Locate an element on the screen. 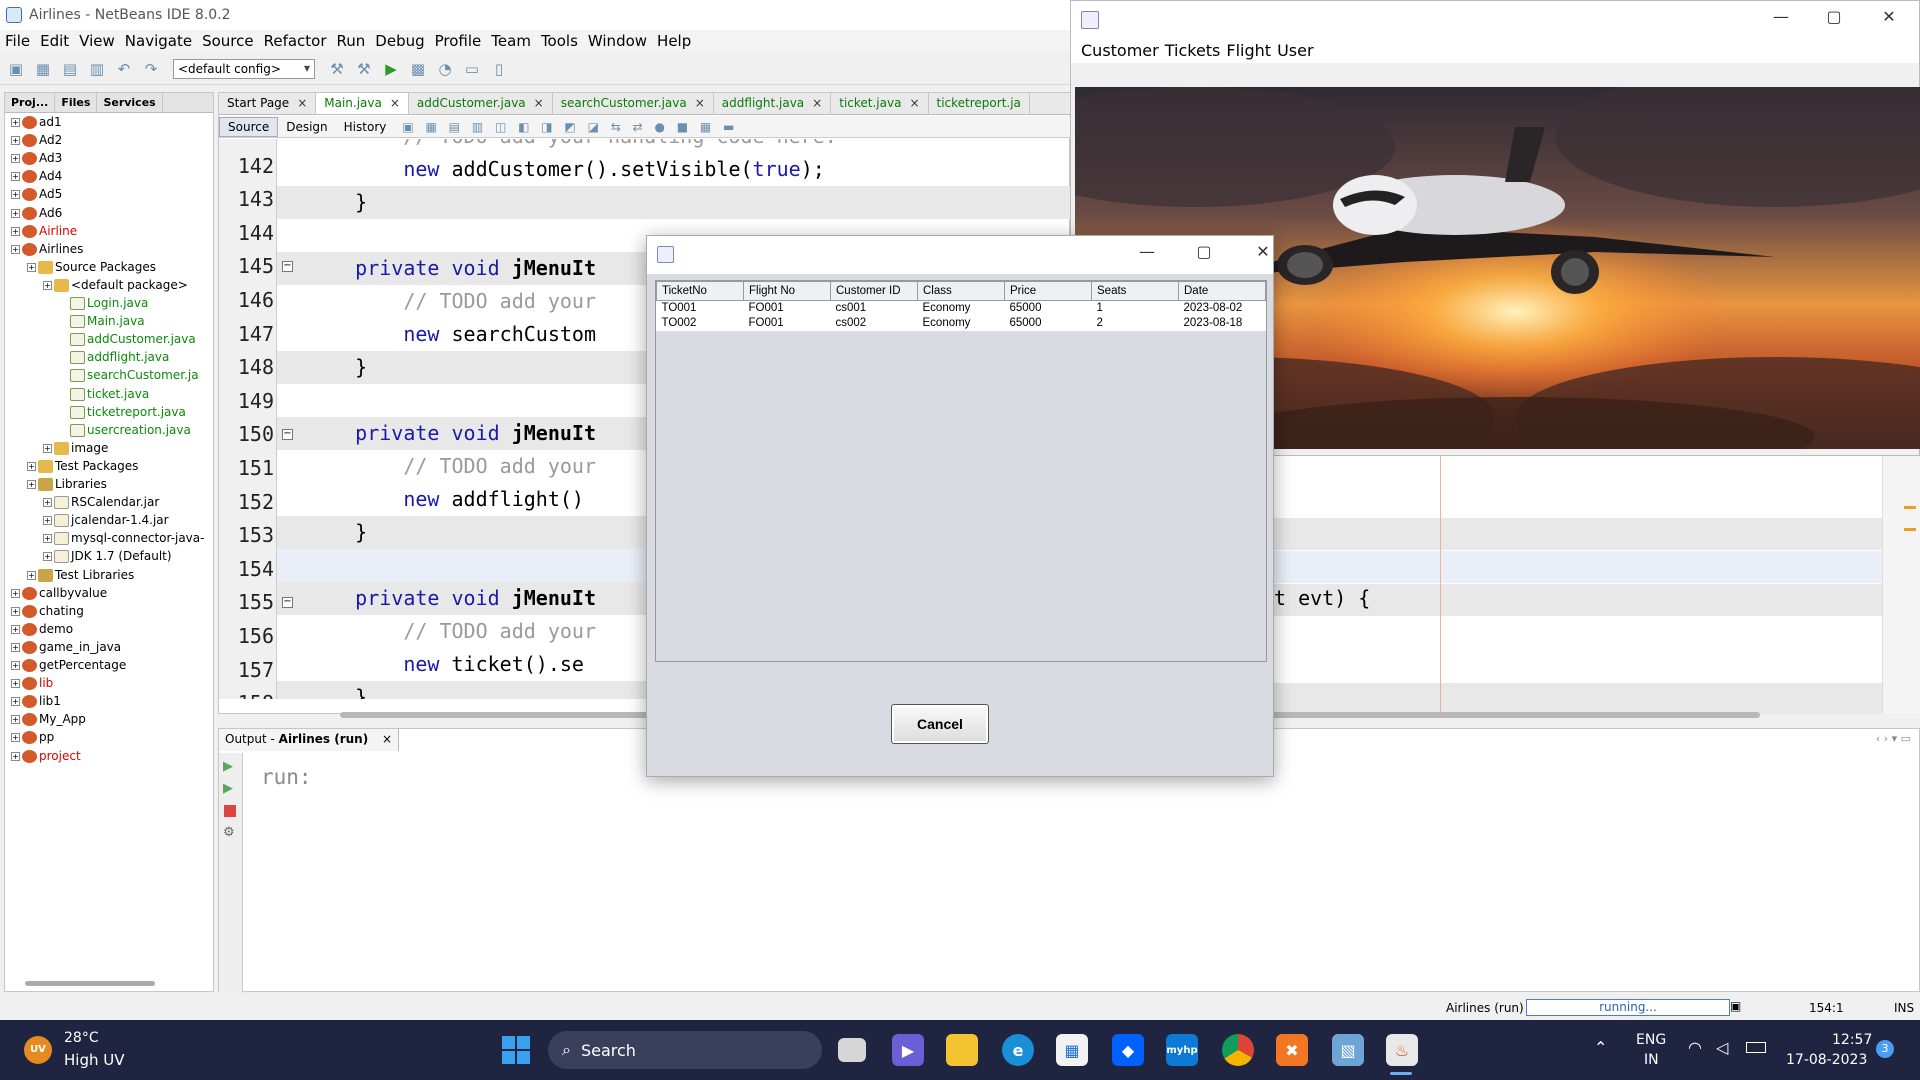  file-explorer-icon is located at coordinates (962, 1050).